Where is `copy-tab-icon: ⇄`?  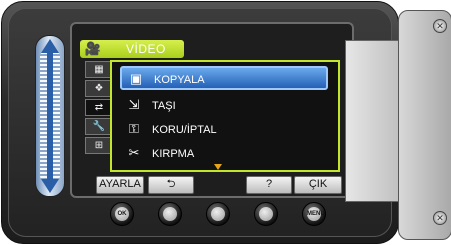
copy-tab-icon: ⇄ is located at coordinates (99, 107).